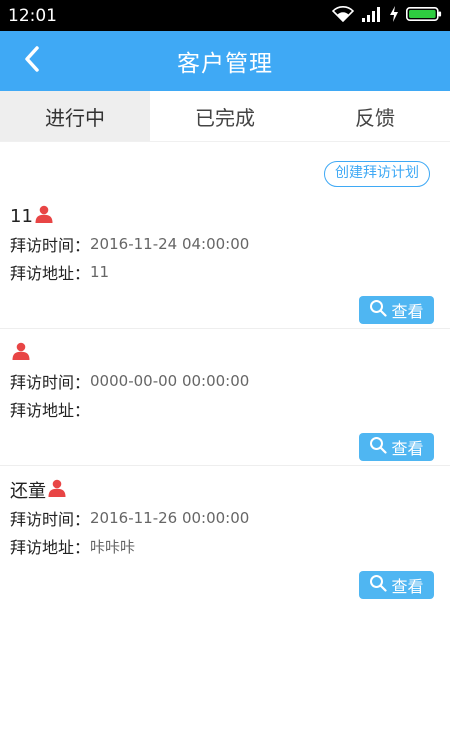  Describe the element at coordinates (225, 15) in the screenshot. I see `status-bar: 12:01` at that location.